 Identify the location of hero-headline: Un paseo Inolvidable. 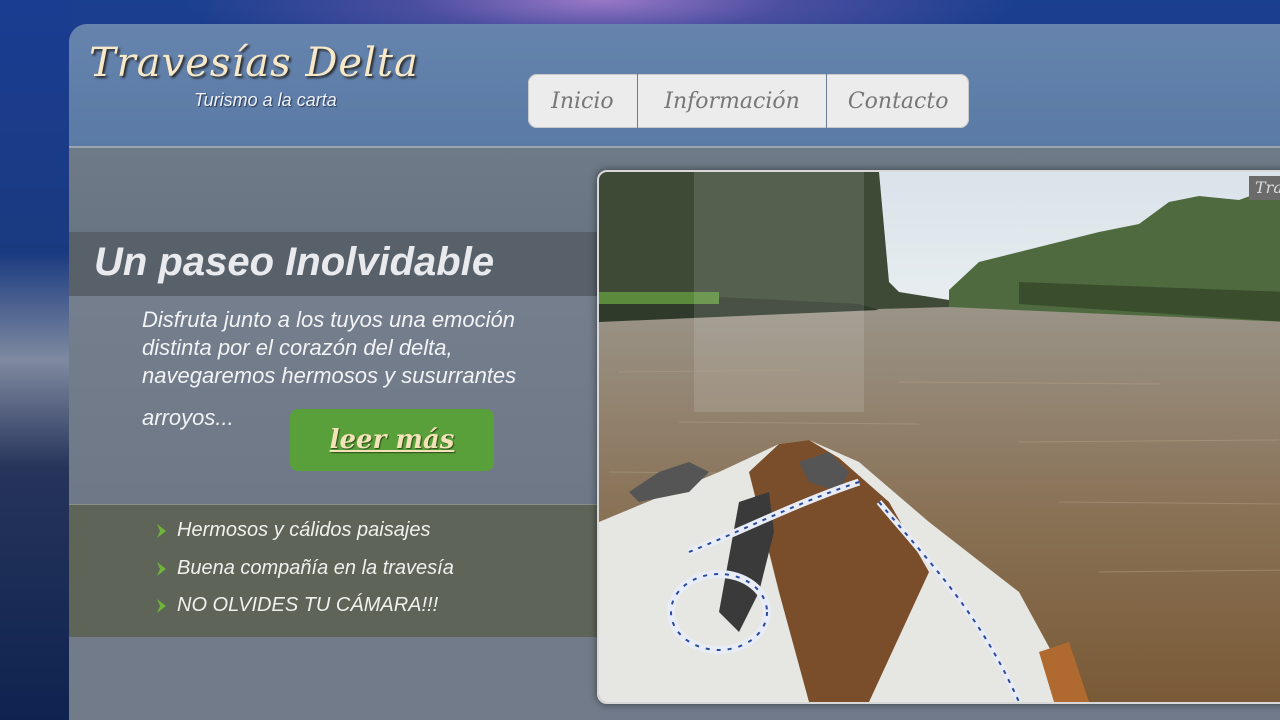
(294, 262).